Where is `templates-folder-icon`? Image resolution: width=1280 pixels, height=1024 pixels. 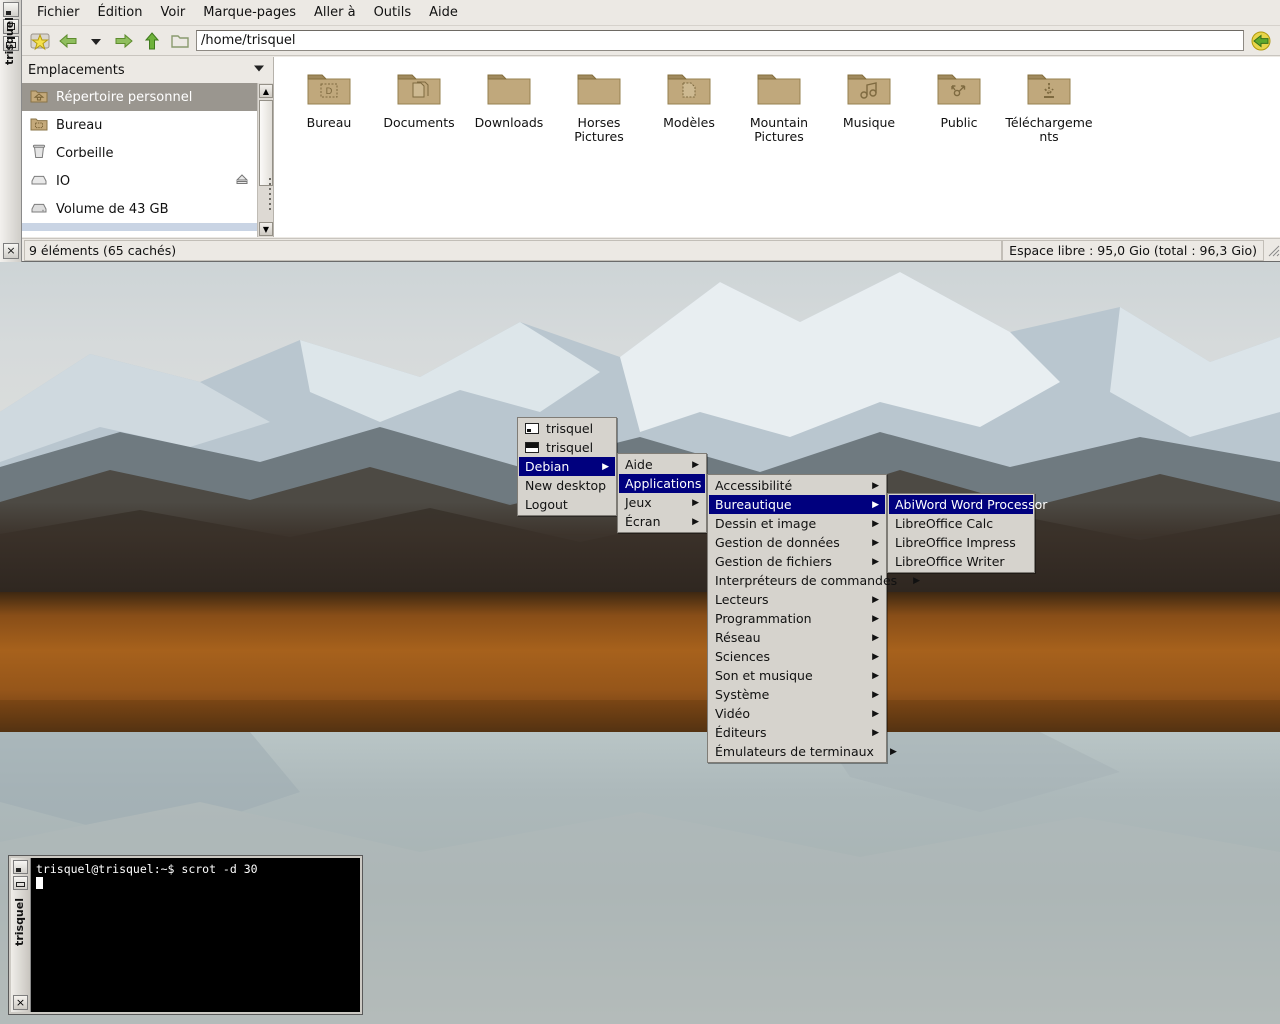
templates-folder-icon is located at coordinates (689, 89).